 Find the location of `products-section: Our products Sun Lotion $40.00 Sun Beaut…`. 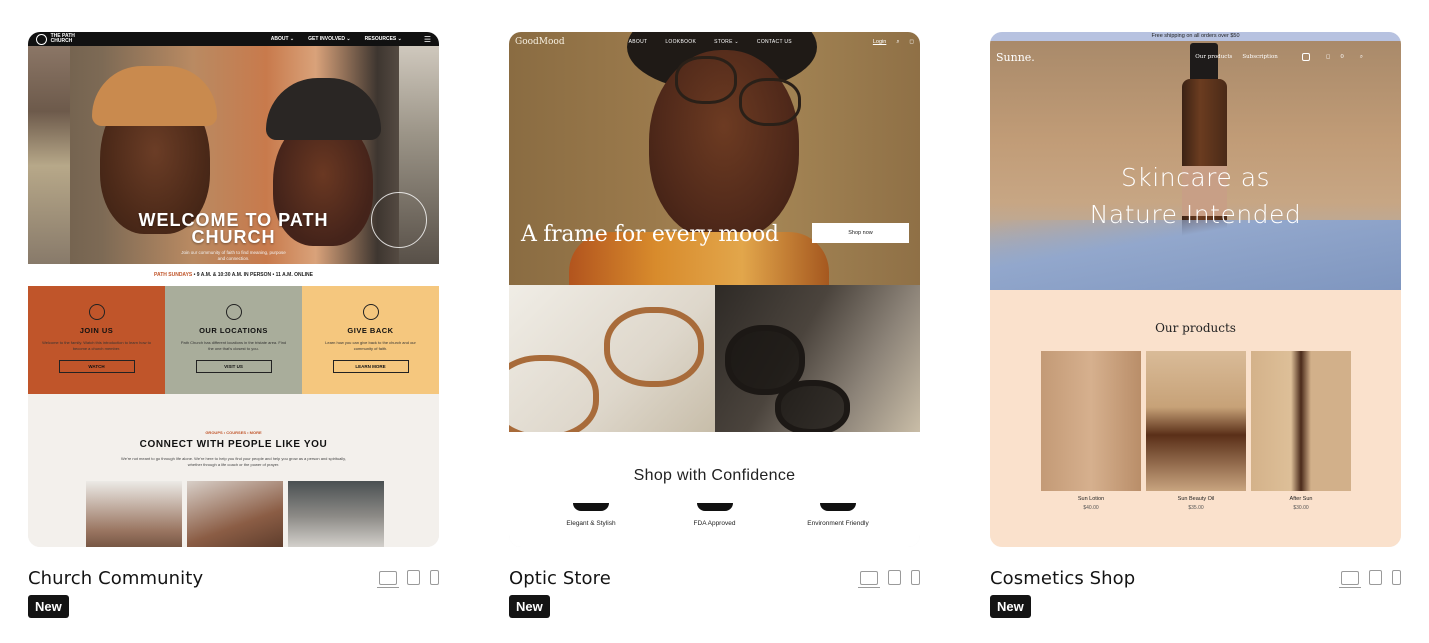

products-section: Our products Sun Lotion $40.00 Sun Beaut… is located at coordinates (1195, 418).